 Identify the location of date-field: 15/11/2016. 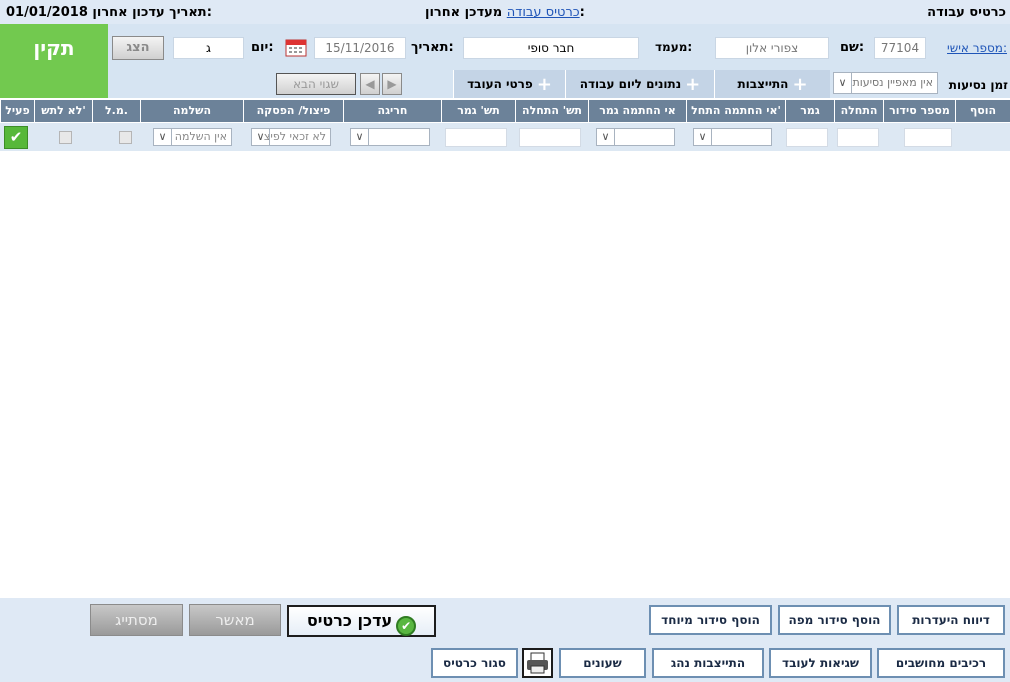
(360, 48).